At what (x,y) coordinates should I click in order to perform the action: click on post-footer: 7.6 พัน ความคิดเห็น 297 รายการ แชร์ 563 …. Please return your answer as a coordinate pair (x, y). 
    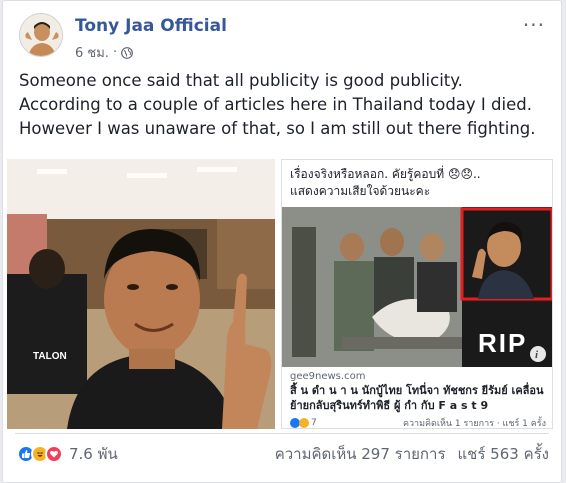
    Looking at the image, I should click on (283, 453).